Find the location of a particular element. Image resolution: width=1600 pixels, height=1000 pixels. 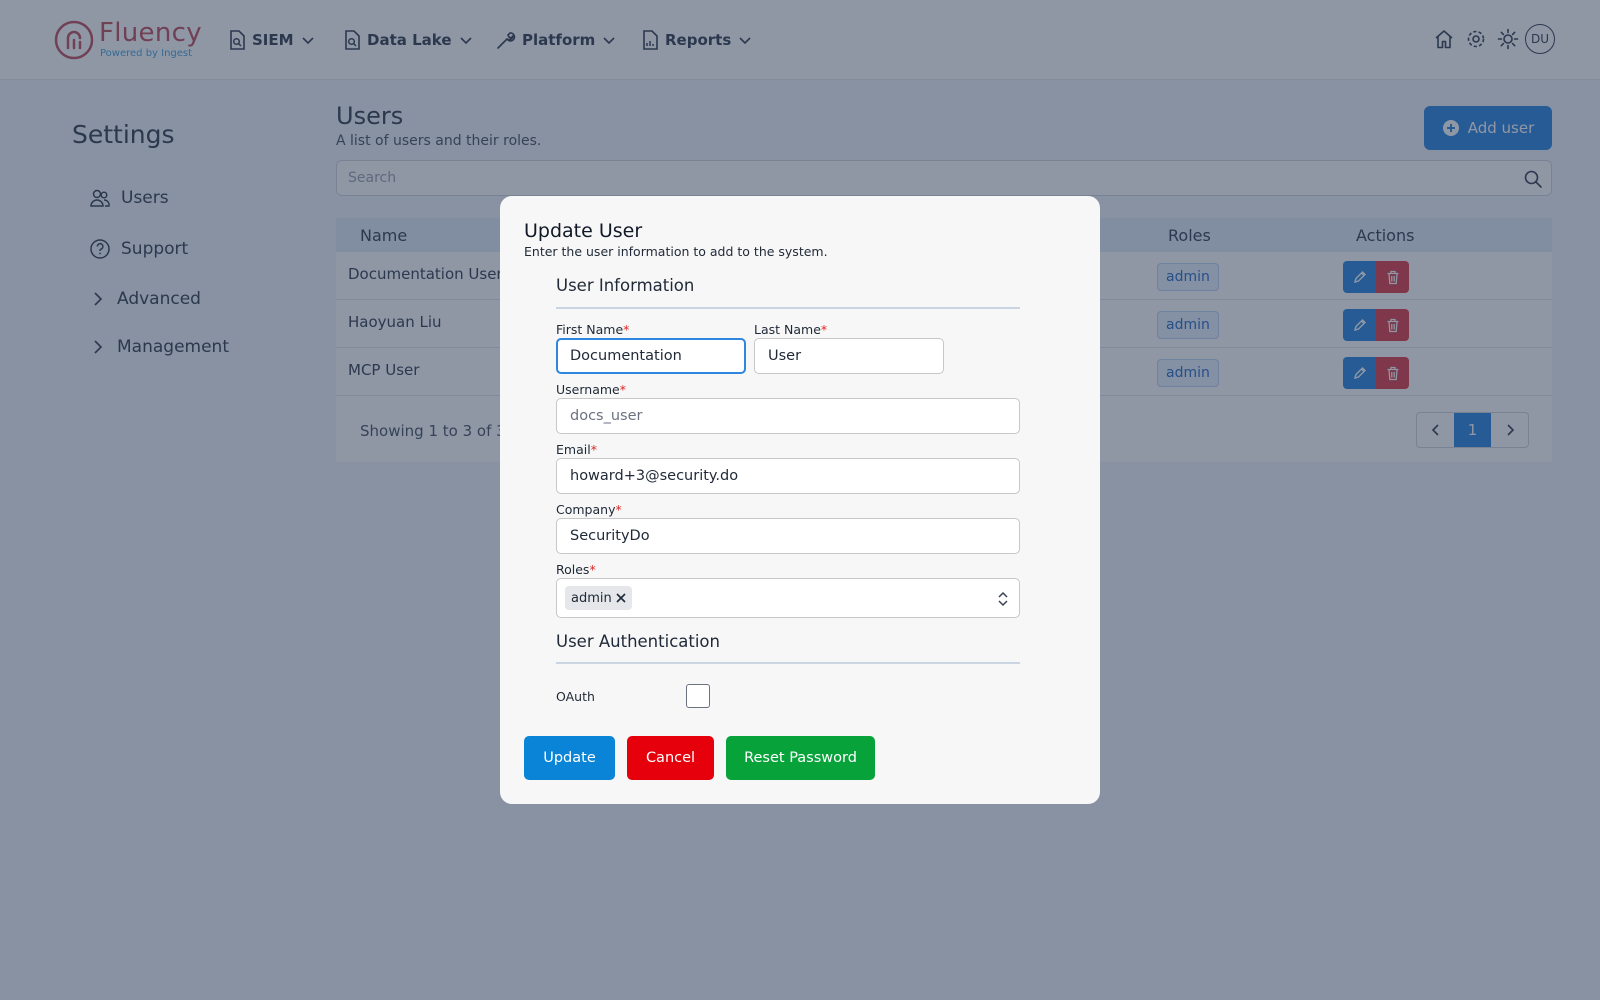

company-field-wrapper is located at coordinates (788, 536).